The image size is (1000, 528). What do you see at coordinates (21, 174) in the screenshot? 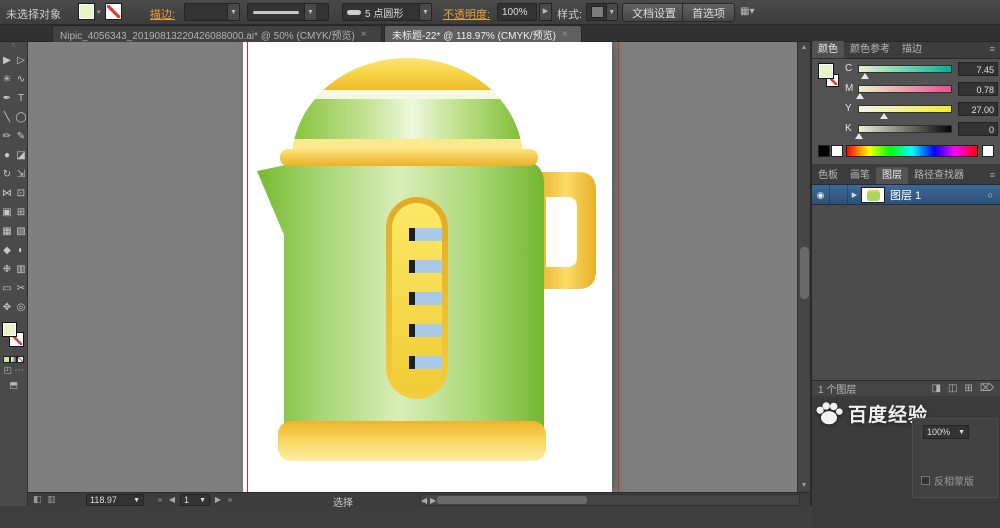
I see `scale-tool: ⇲` at bounding box center [21, 174].